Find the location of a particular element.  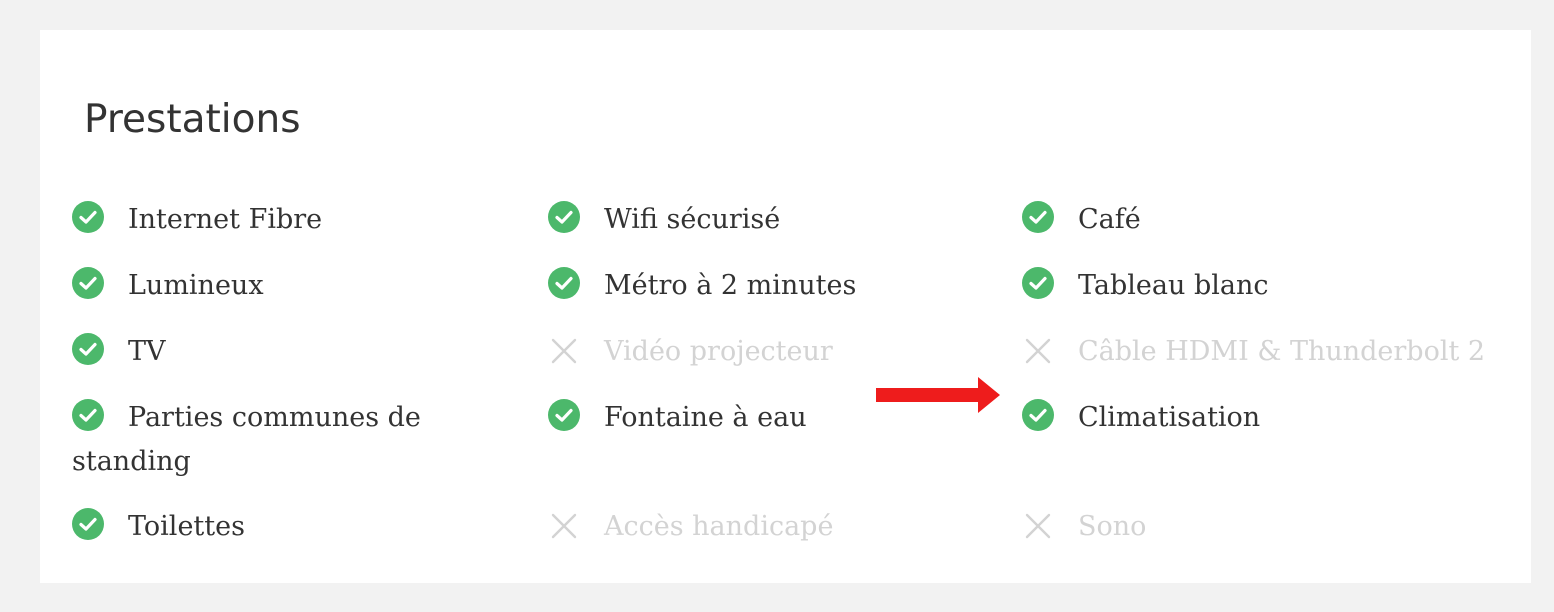

amenity-wifi-securise: Wifi sécurisé is located at coordinates (758, 220).